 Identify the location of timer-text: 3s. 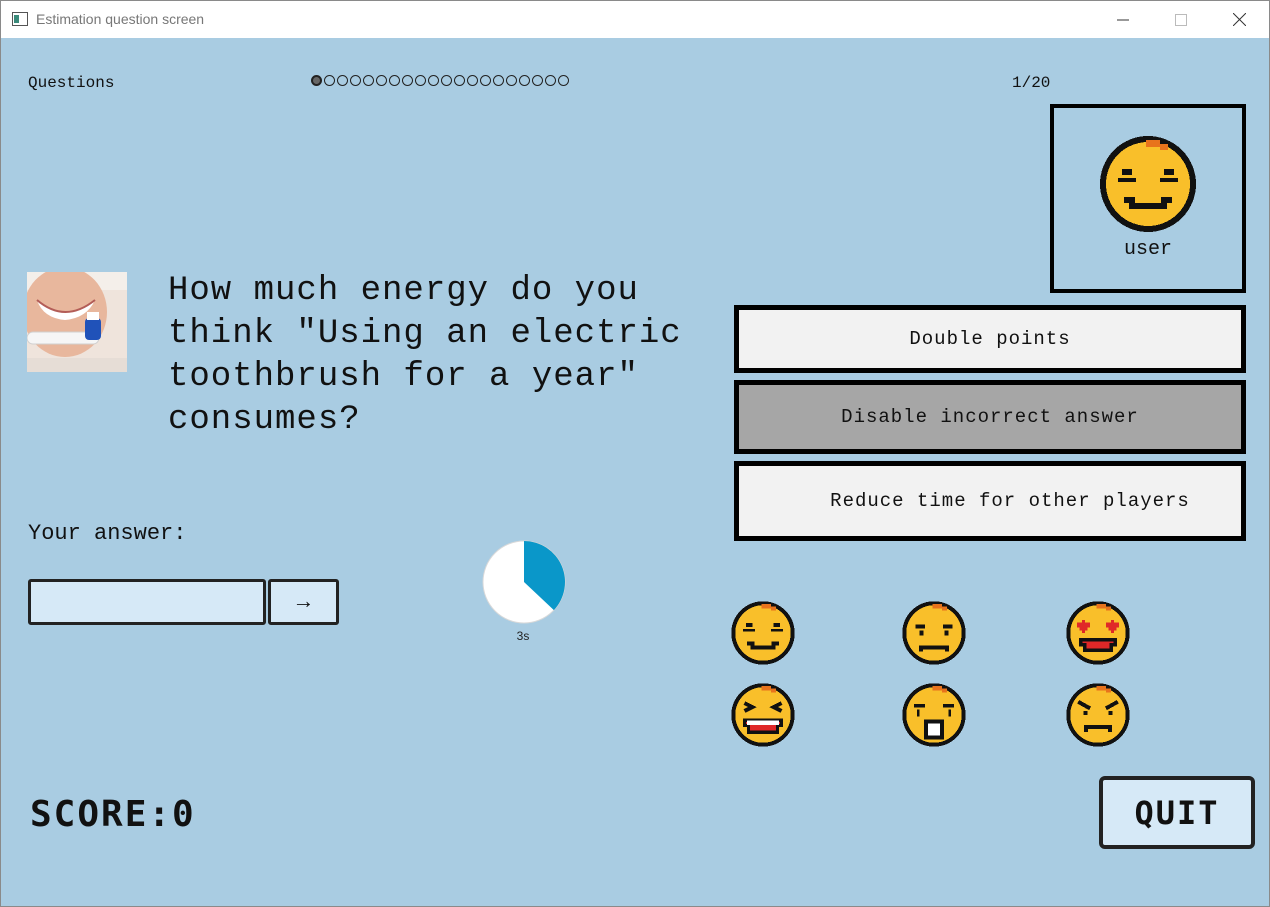
(523, 636).